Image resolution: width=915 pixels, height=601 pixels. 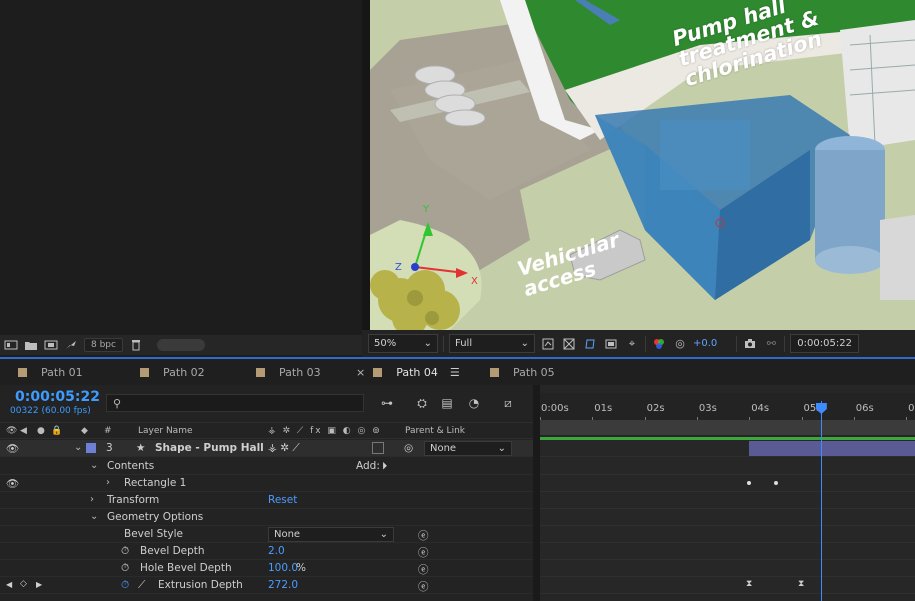 What do you see at coordinates (266, 483) in the screenshot?
I see `property-row-rectangle: 👁 › Rectangle 1` at bounding box center [266, 483].